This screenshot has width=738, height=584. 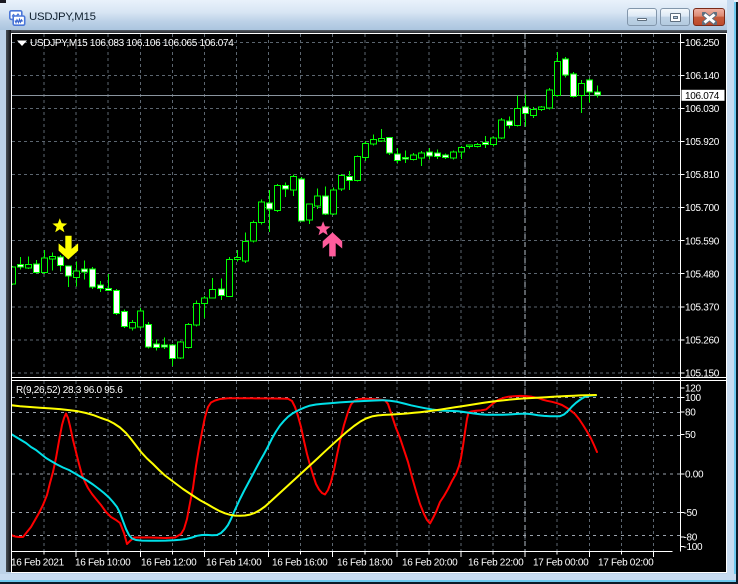 I want to click on svg-text: 106.074, so click(x=702, y=96).